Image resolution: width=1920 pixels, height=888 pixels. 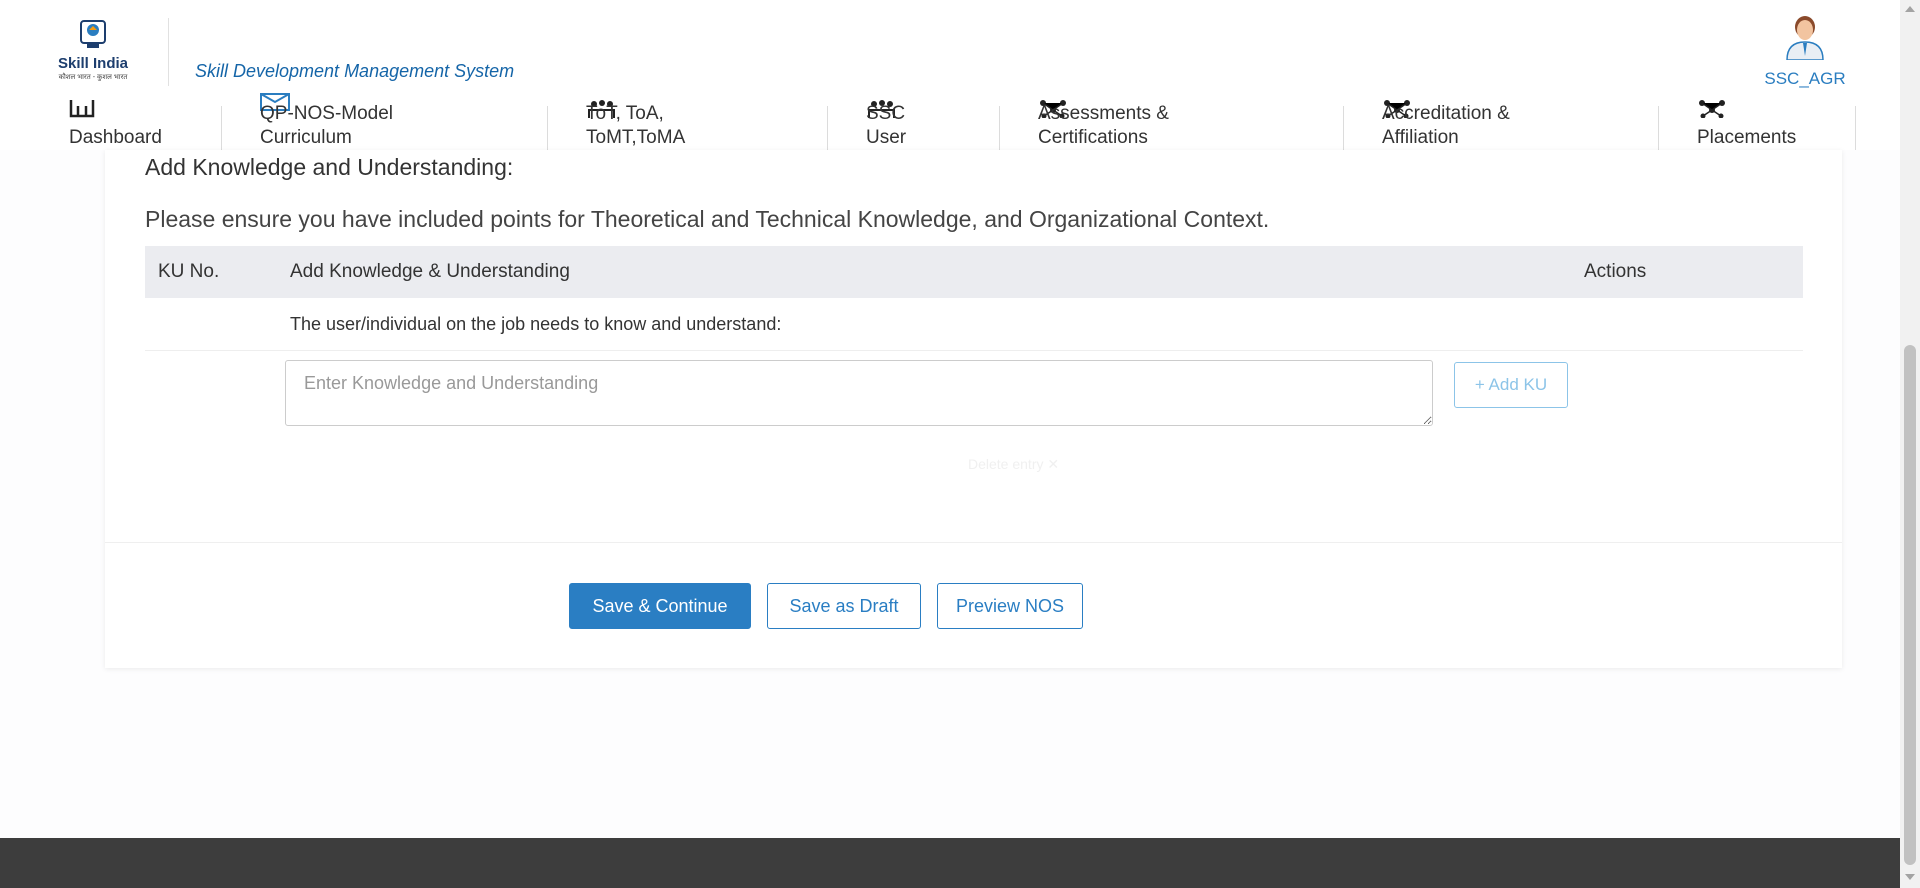 I want to click on skill-india-logo: Skill India कौशल भारत - कुशल भारत, so click(x=93, y=53).